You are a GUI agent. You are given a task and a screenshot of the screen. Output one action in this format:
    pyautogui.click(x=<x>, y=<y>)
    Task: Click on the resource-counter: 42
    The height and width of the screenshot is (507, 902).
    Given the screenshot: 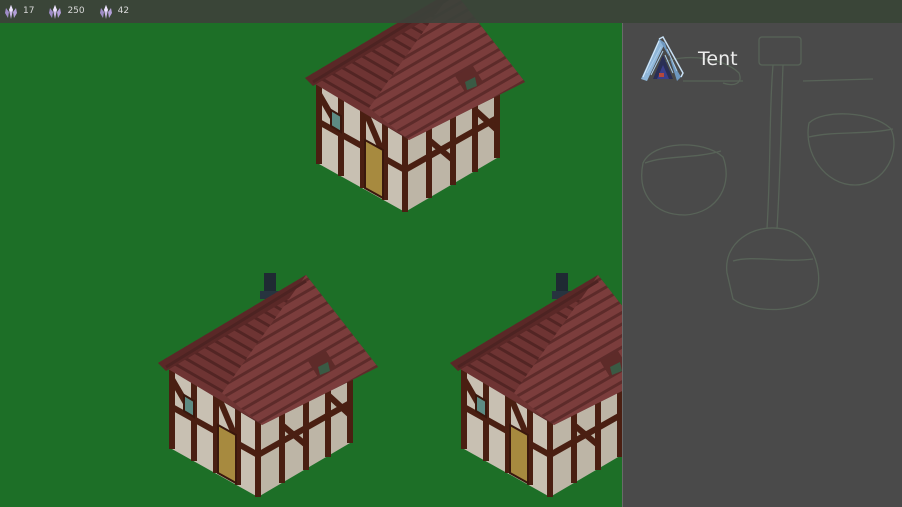 What is the action you would take?
    pyautogui.click(x=117, y=11)
    